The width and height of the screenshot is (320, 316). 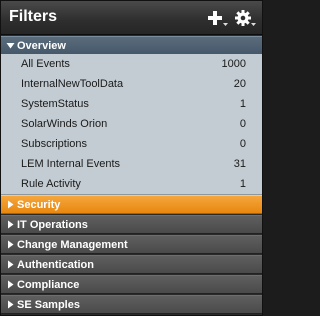 I want to click on group-label-security: Security, so click(x=39, y=205).